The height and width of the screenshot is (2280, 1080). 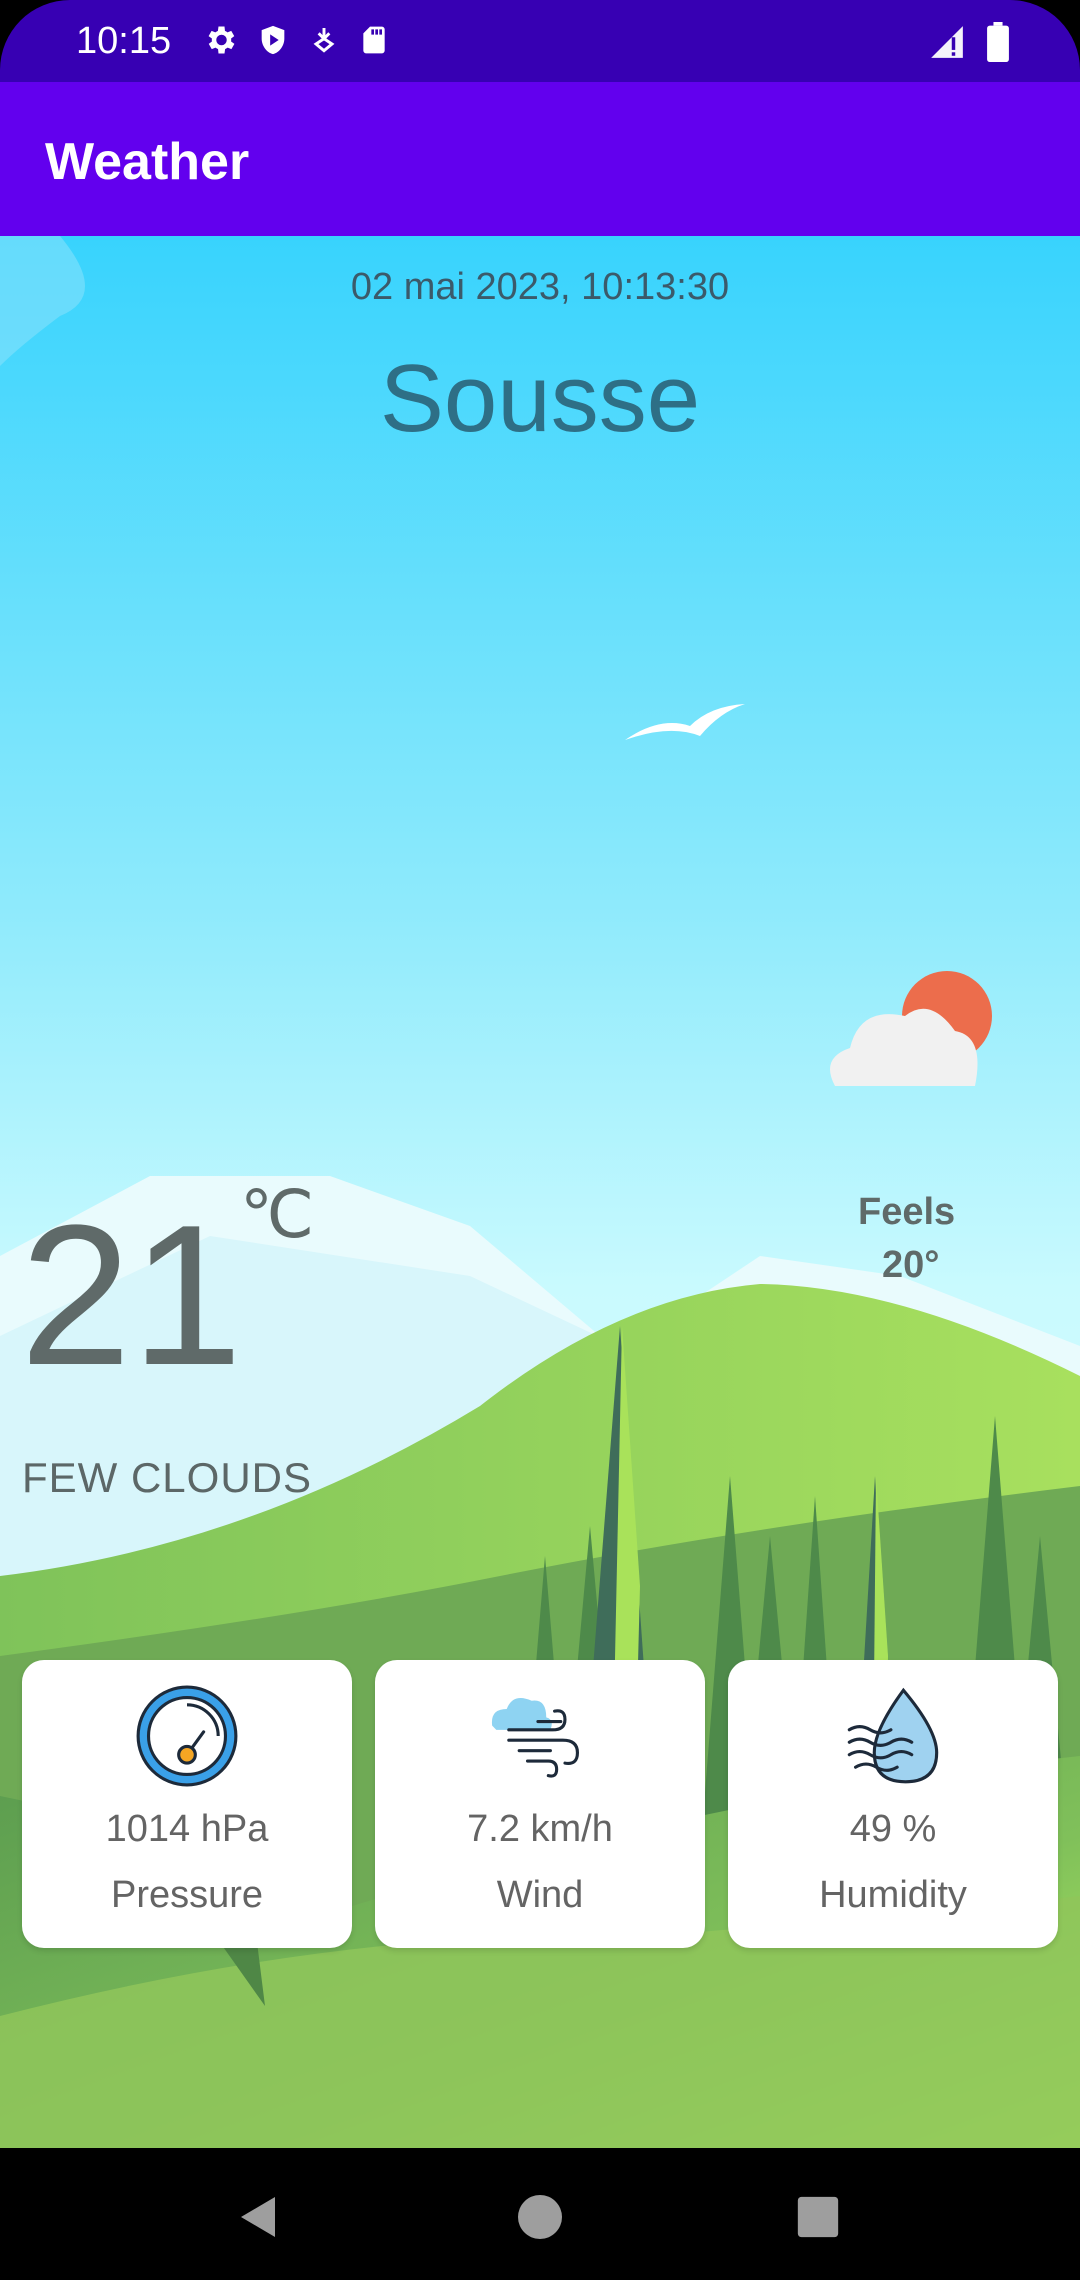 I want to click on signal-icon, so click(x=947, y=42).